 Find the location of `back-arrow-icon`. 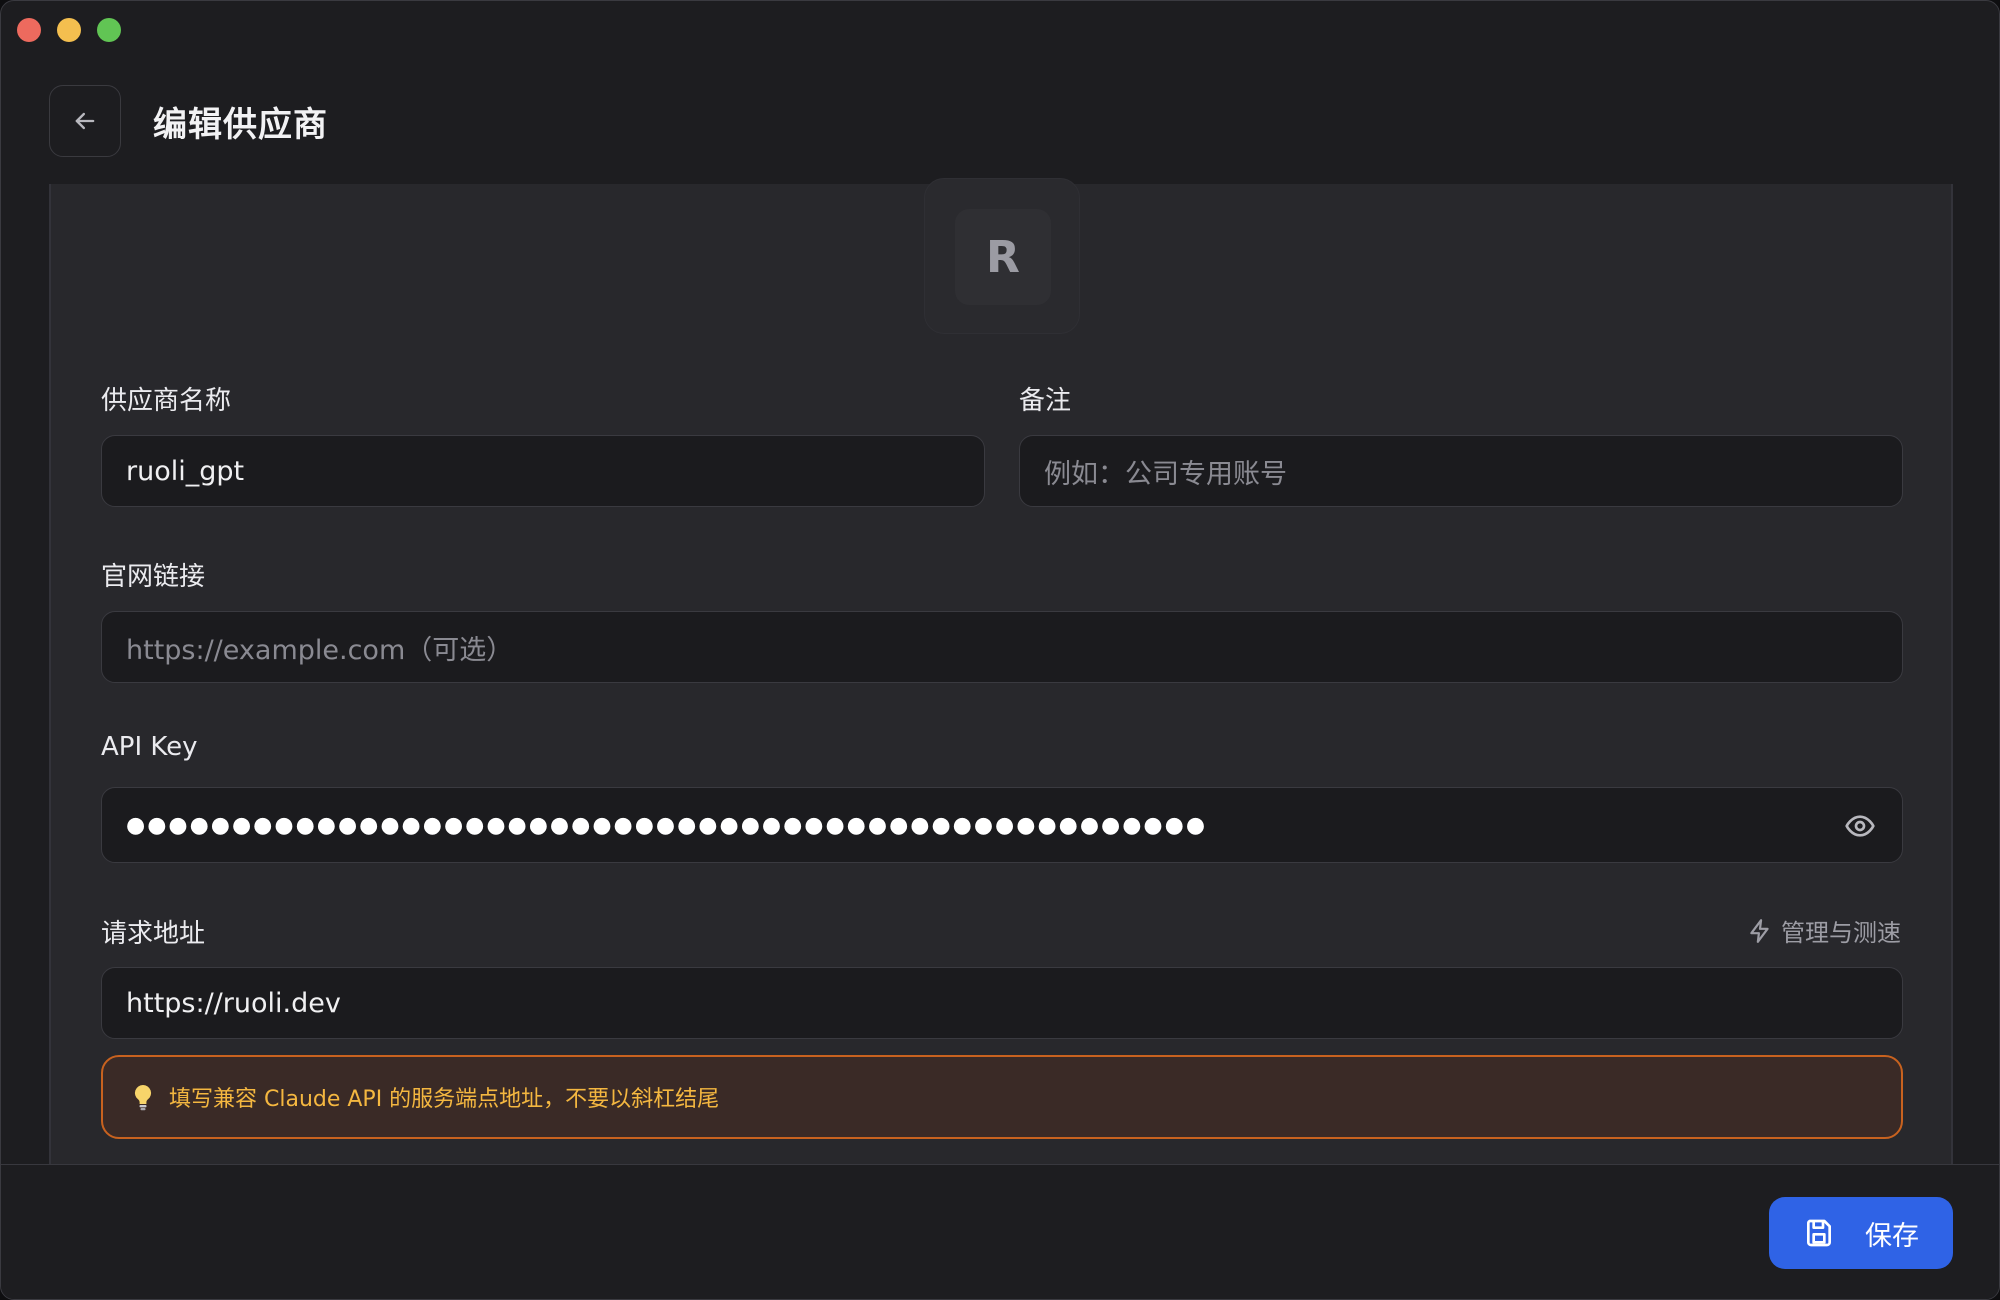

back-arrow-icon is located at coordinates (85, 121).